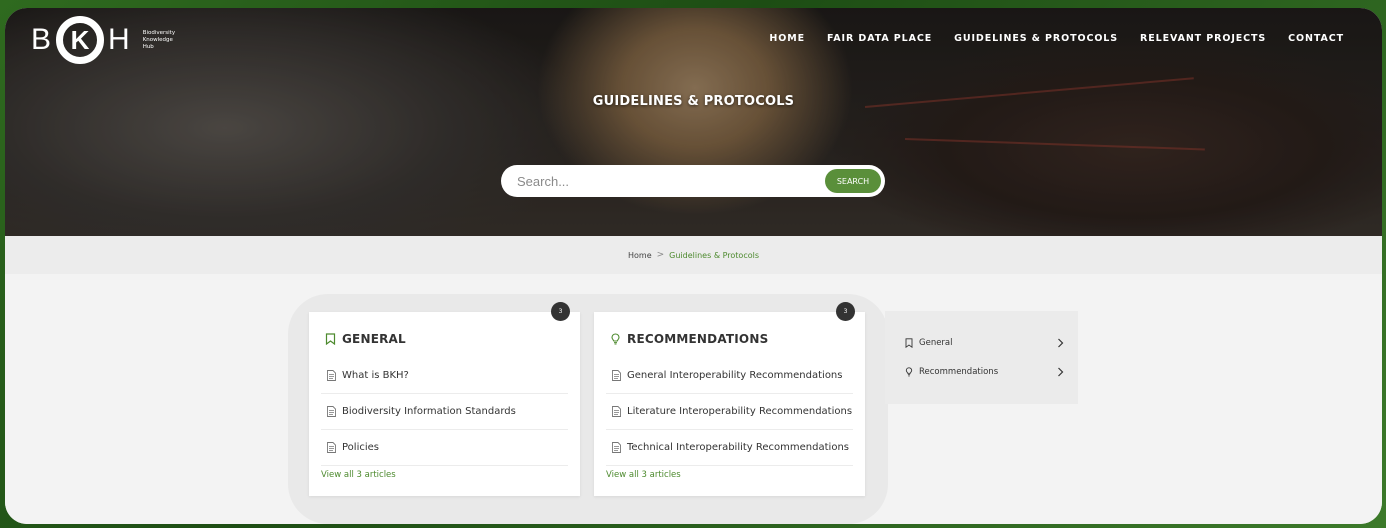 The height and width of the screenshot is (528, 1386). Describe the element at coordinates (879, 38) in the screenshot. I see `nav-fair-data-place: FAIR DATA PLACE` at that location.